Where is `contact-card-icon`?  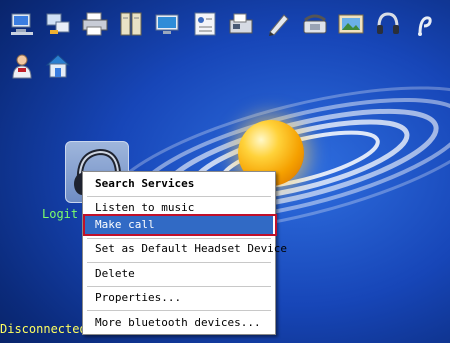
contact-card-icon is located at coordinates (205, 24).